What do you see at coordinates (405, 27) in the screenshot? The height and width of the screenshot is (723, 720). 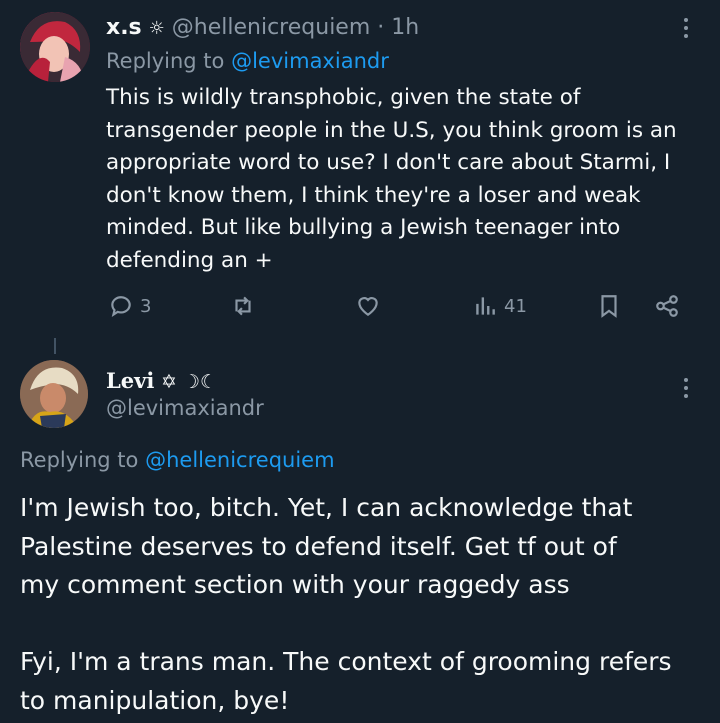 I see `timestamp: 1h` at bounding box center [405, 27].